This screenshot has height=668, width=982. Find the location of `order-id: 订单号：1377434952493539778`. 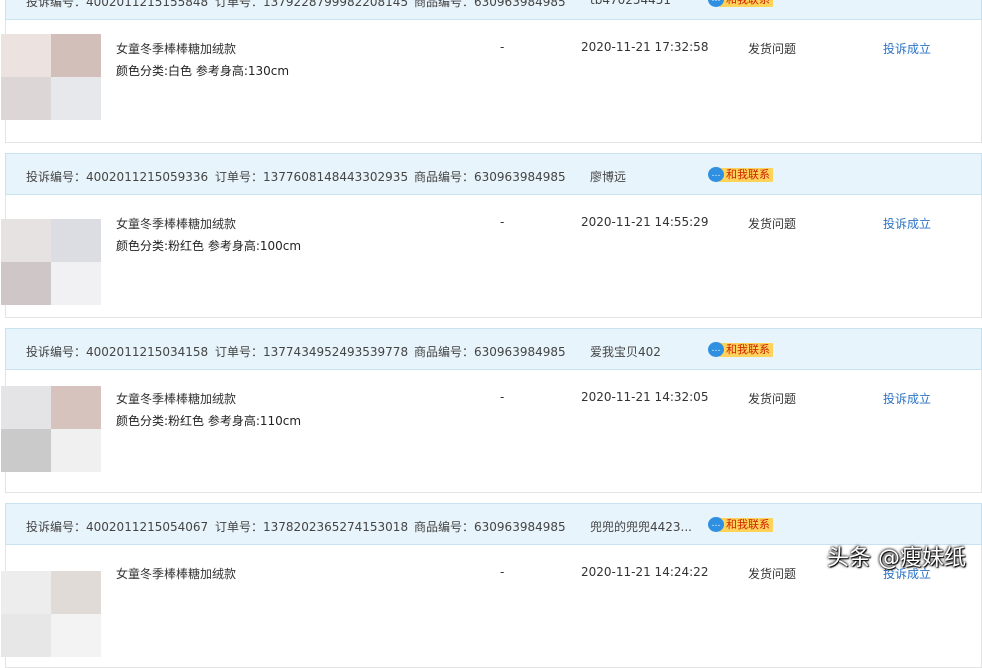

order-id: 订单号：1377434952493539778 is located at coordinates (311, 351).